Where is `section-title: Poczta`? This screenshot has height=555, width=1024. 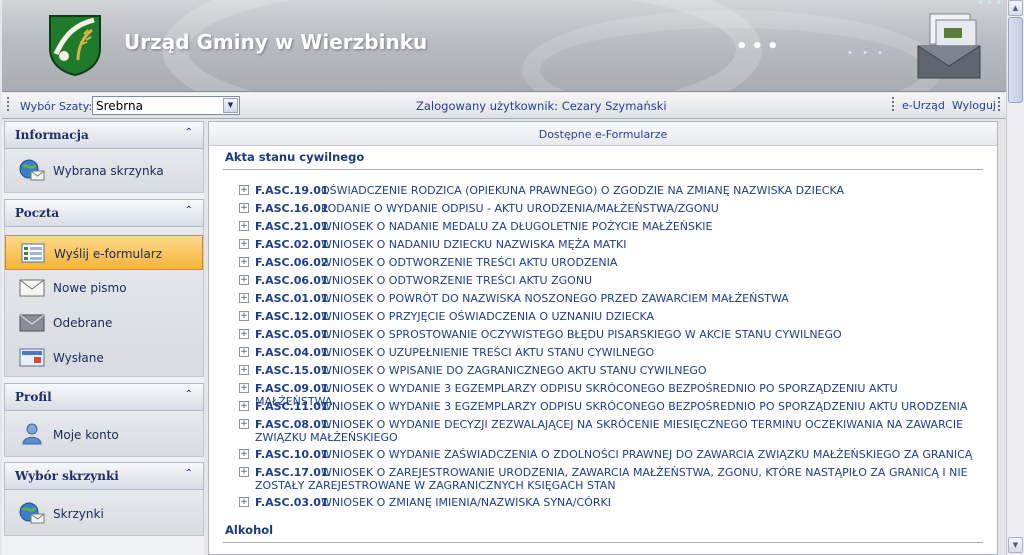 section-title: Poczta is located at coordinates (37, 213).